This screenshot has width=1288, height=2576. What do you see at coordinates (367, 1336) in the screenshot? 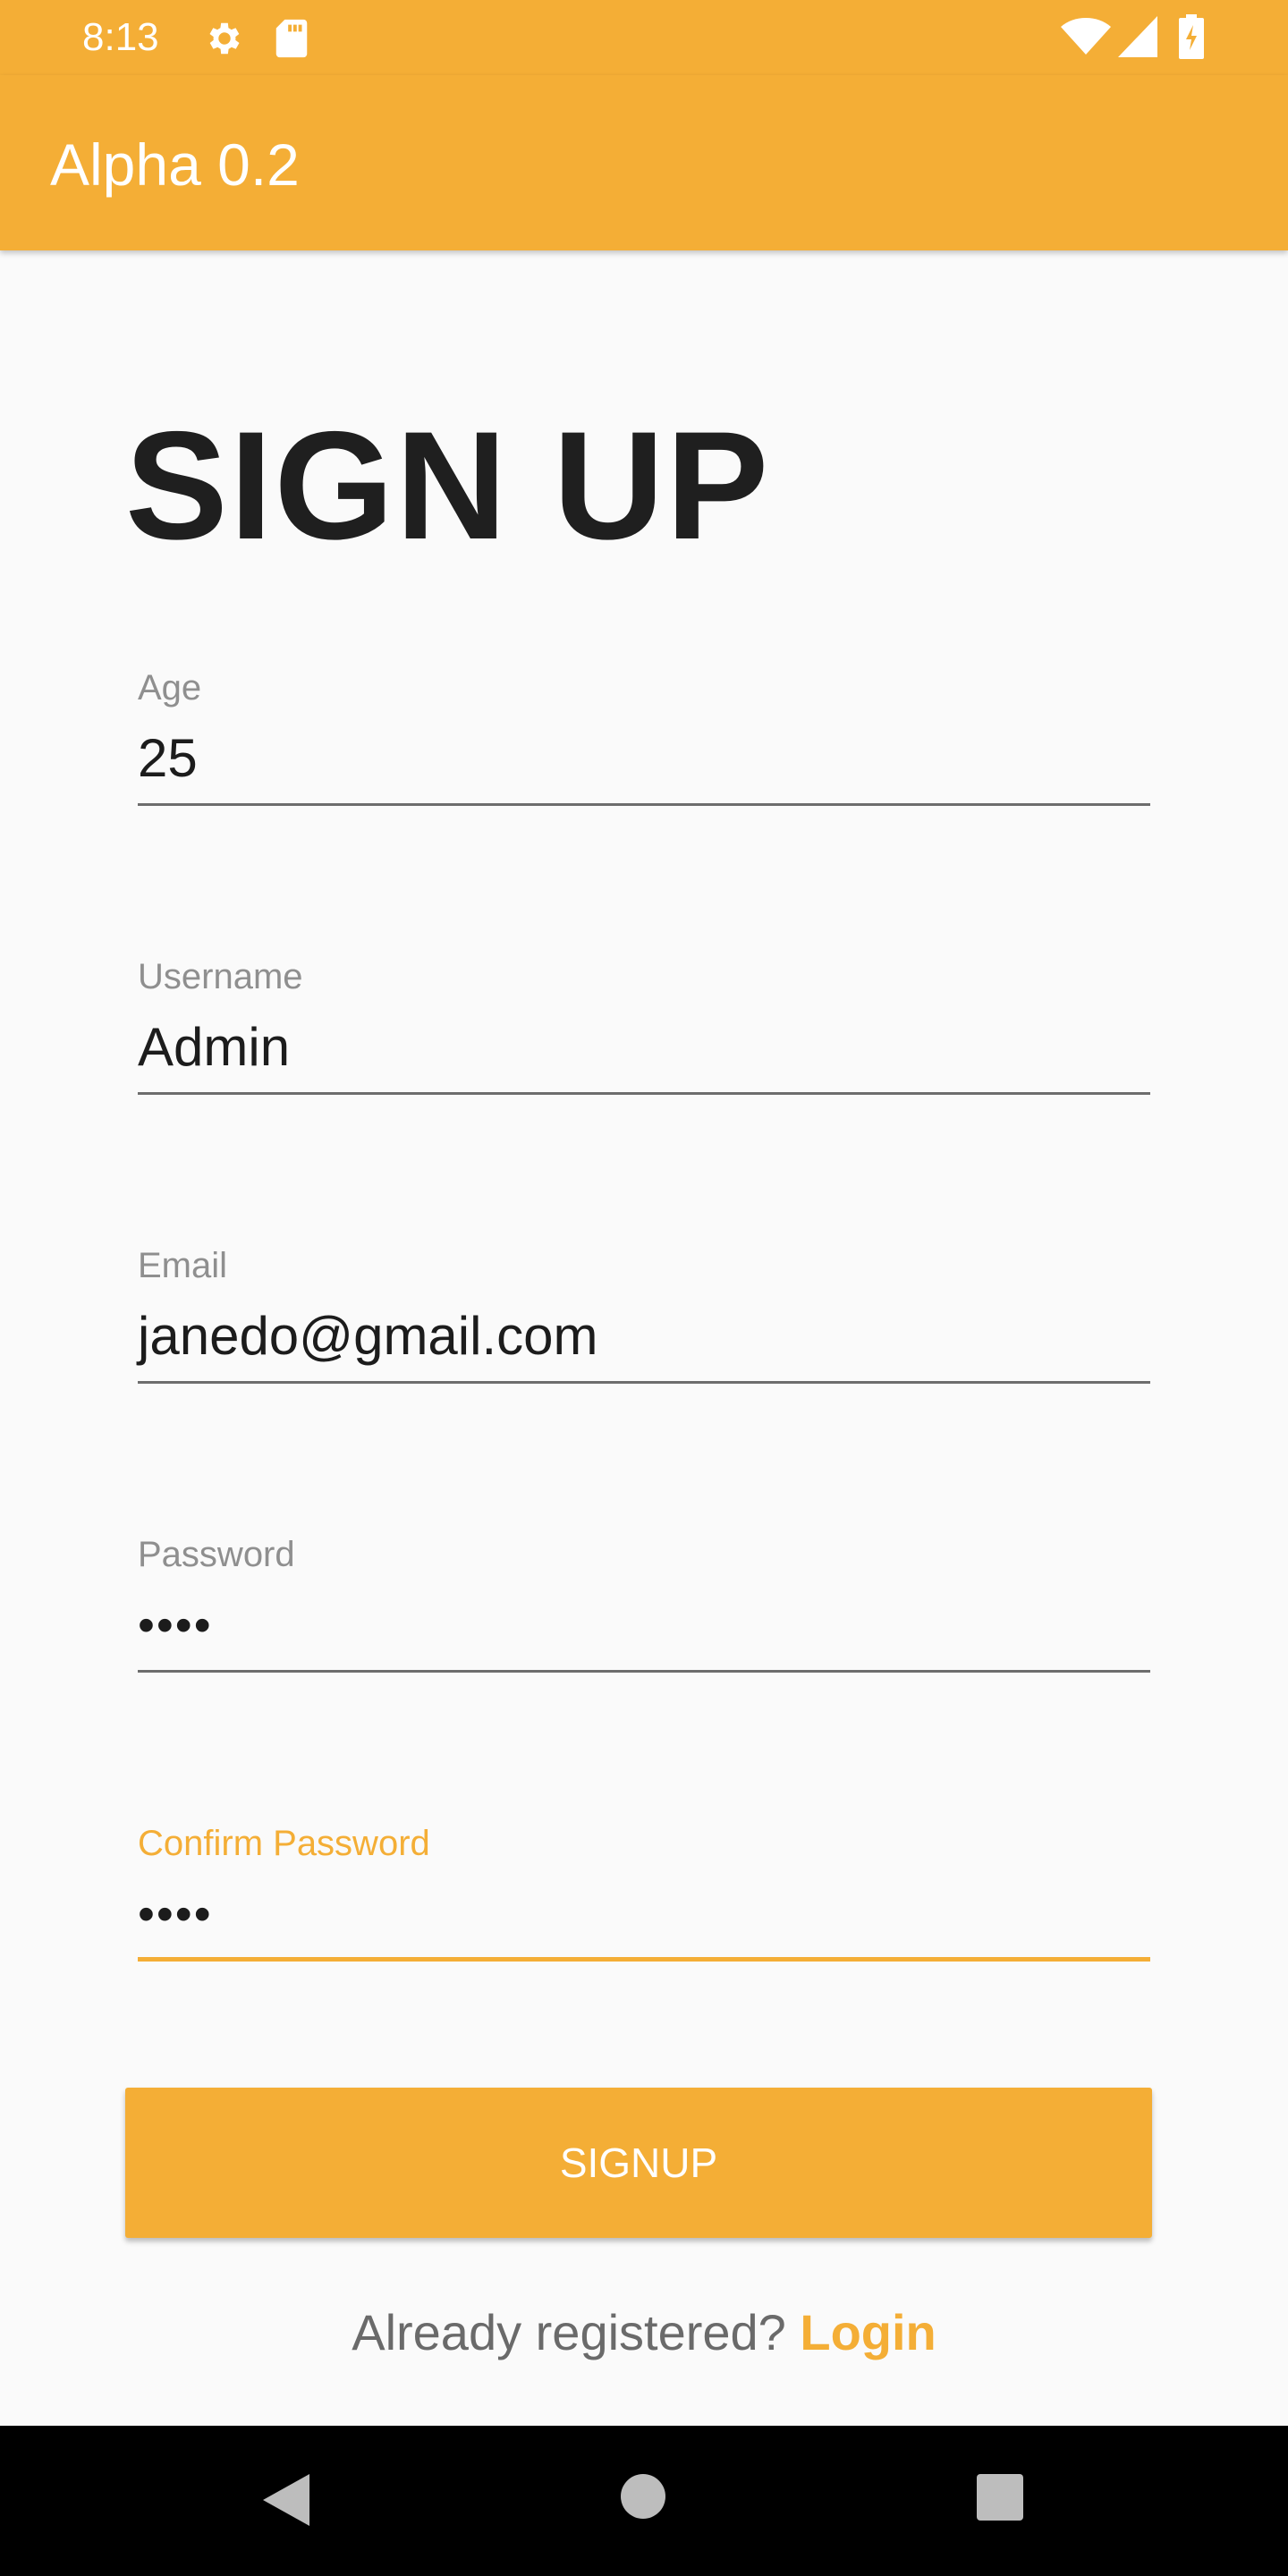
I see `email-input: janedo@gmail.com` at bounding box center [367, 1336].